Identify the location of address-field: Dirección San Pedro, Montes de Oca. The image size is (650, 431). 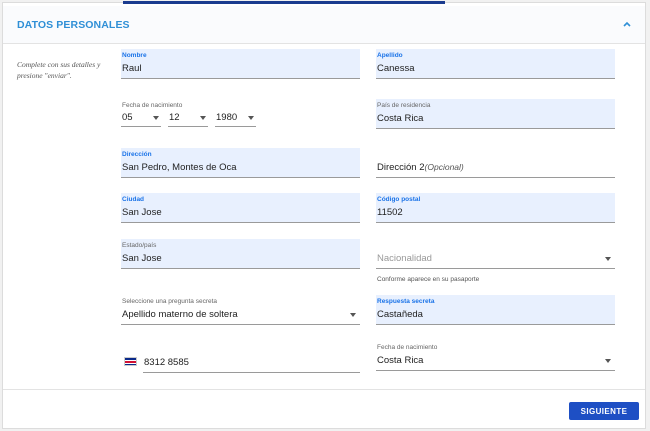
(240, 163).